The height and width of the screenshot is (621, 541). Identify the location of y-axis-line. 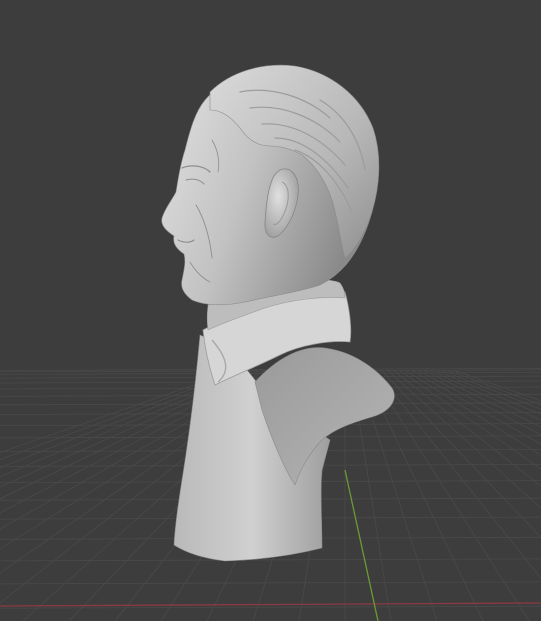
(361, 545).